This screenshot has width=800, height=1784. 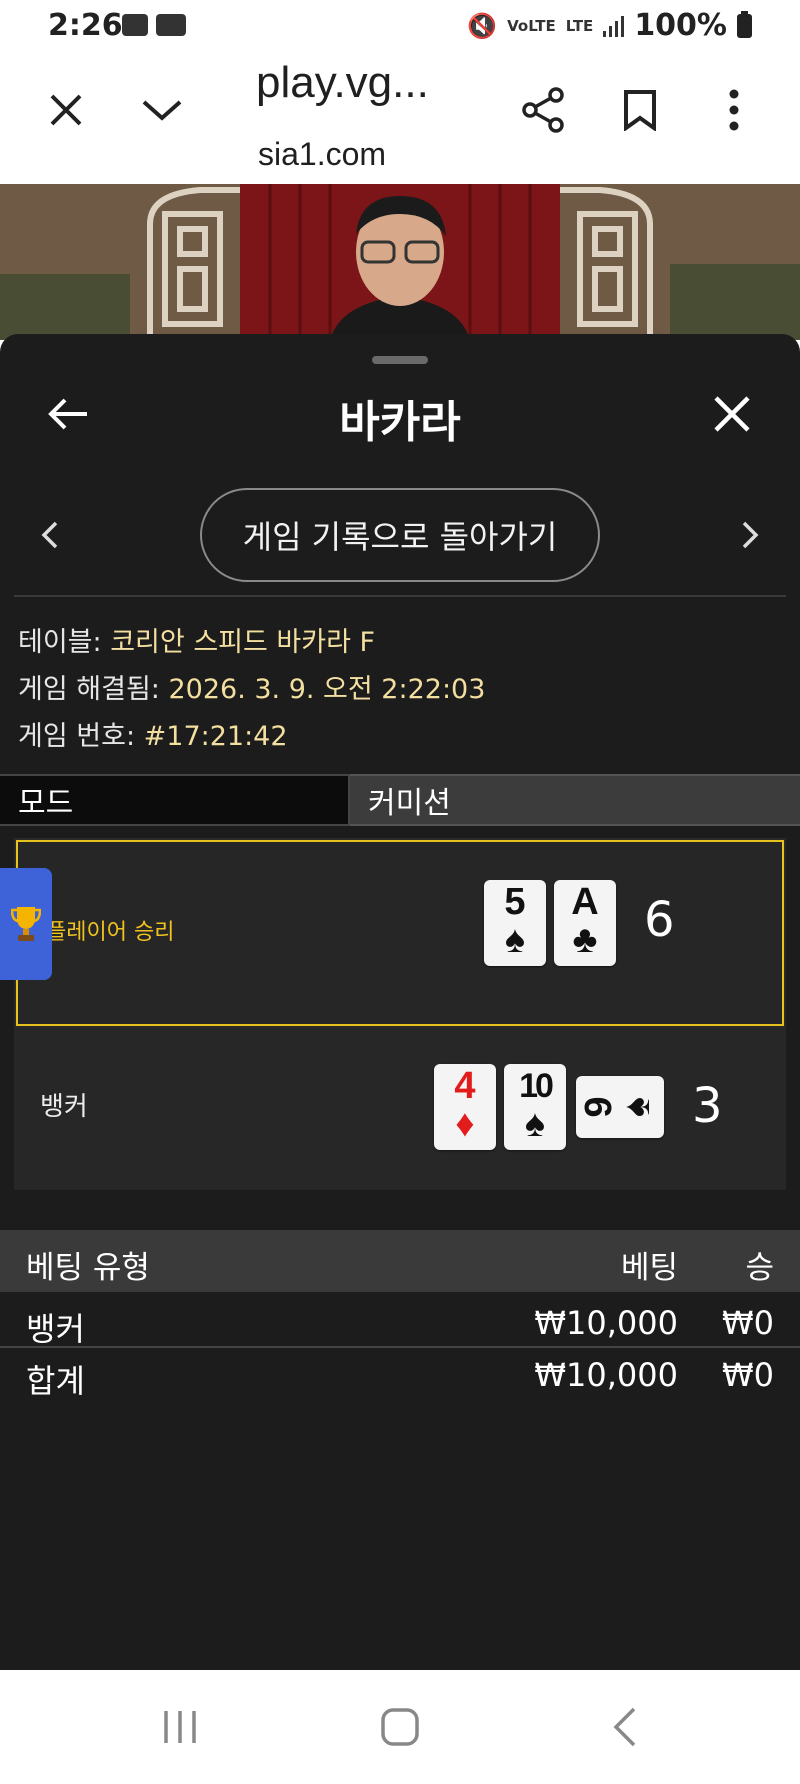 I want to click on banker-card-2: 10 ♠, so click(x=535, y=1107).